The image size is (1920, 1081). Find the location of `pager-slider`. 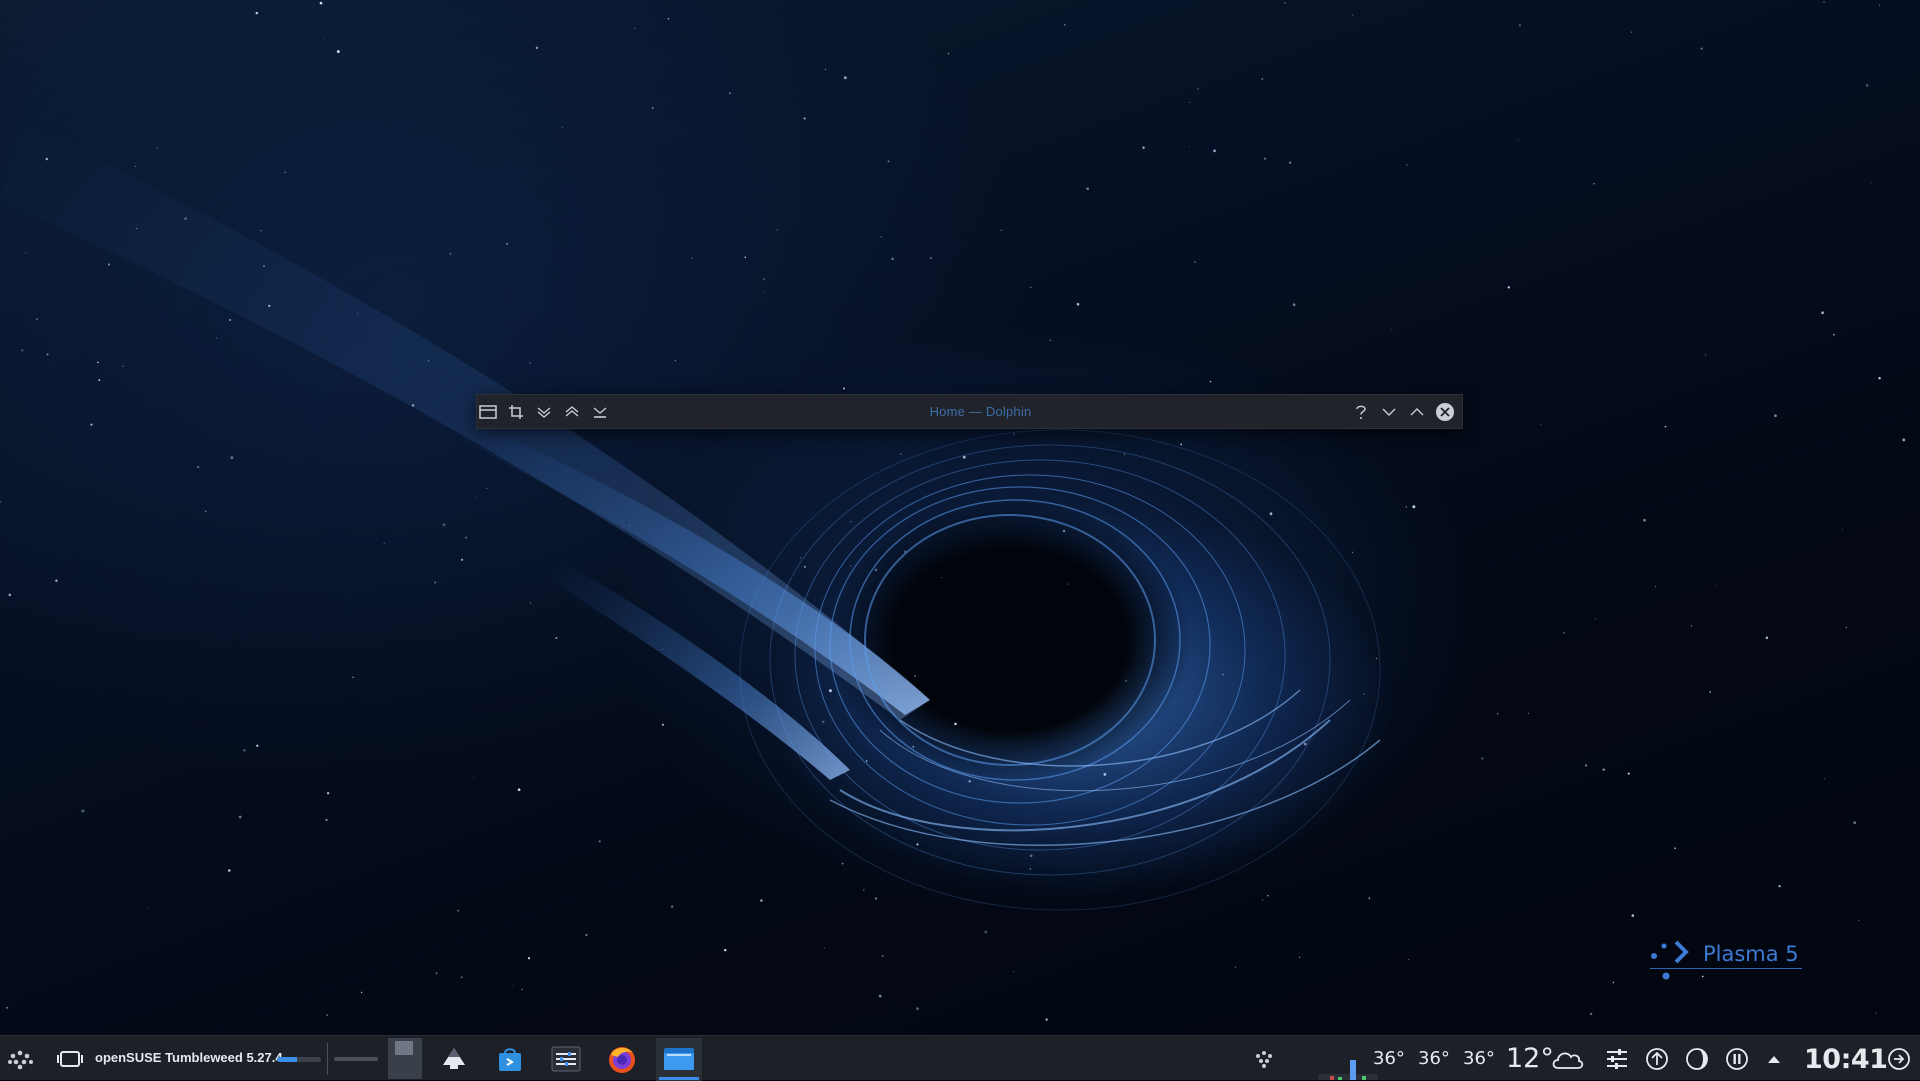

pager-slider is located at coordinates (356, 1059).